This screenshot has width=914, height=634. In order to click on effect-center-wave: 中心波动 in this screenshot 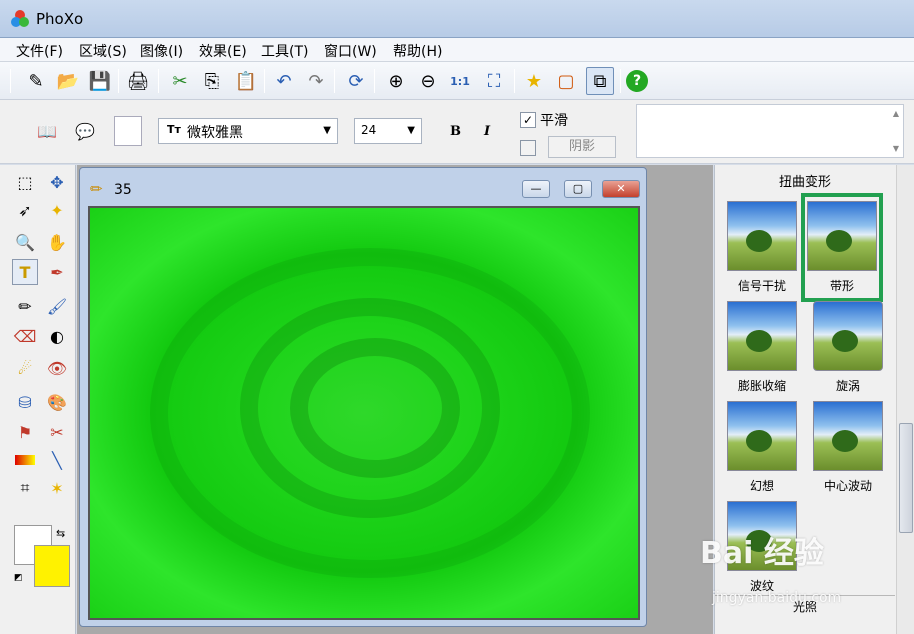, I will do `click(848, 447)`.